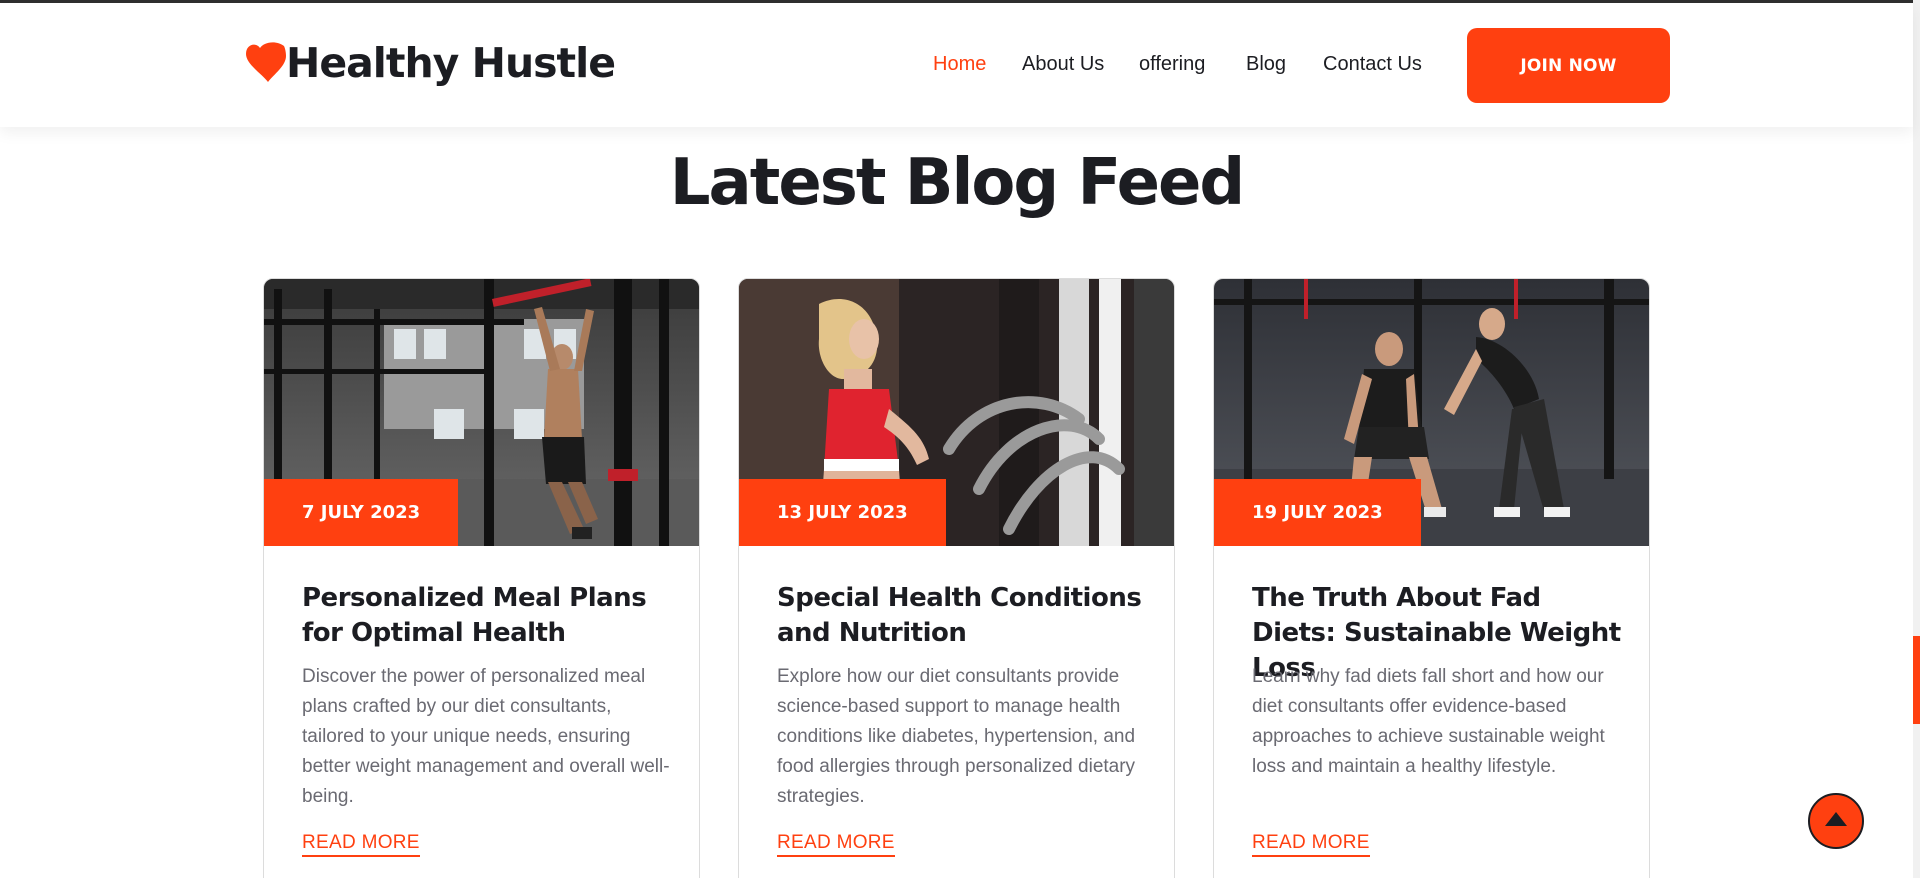 Image resolution: width=1920 pixels, height=878 pixels. Describe the element at coordinates (1568, 65) in the screenshot. I see `join-now-button: JOIN NOW` at that location.